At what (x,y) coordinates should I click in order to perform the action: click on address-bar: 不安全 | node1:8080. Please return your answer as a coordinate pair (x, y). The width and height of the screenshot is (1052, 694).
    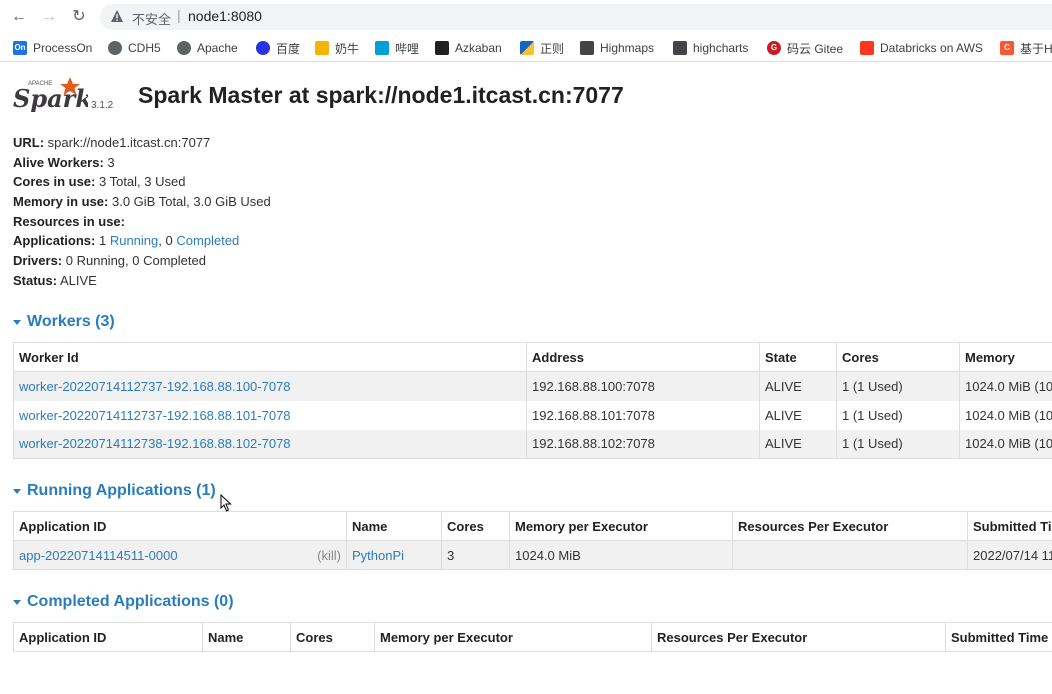
    Looking at the image, I should click on (576, 17).